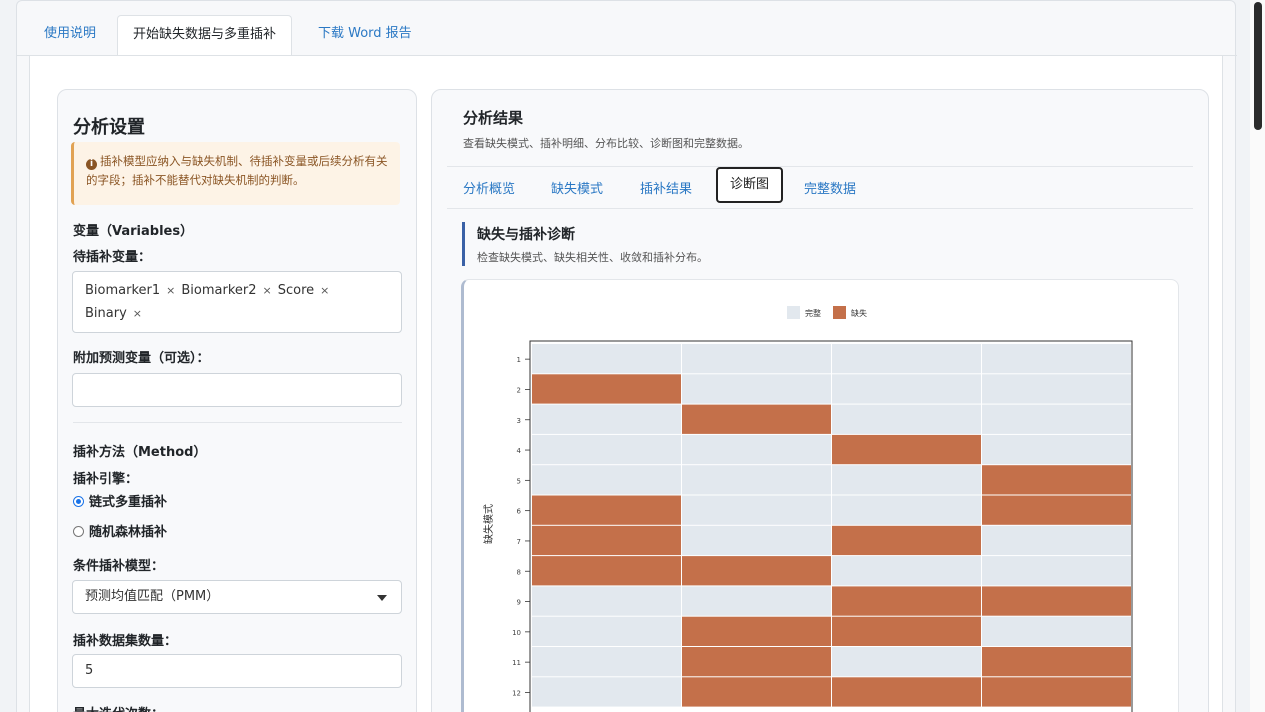 Image resolution: width=1265 pixels, height=712 pixels. I want to click on n-imputations-input: 5, so click(237, 671).